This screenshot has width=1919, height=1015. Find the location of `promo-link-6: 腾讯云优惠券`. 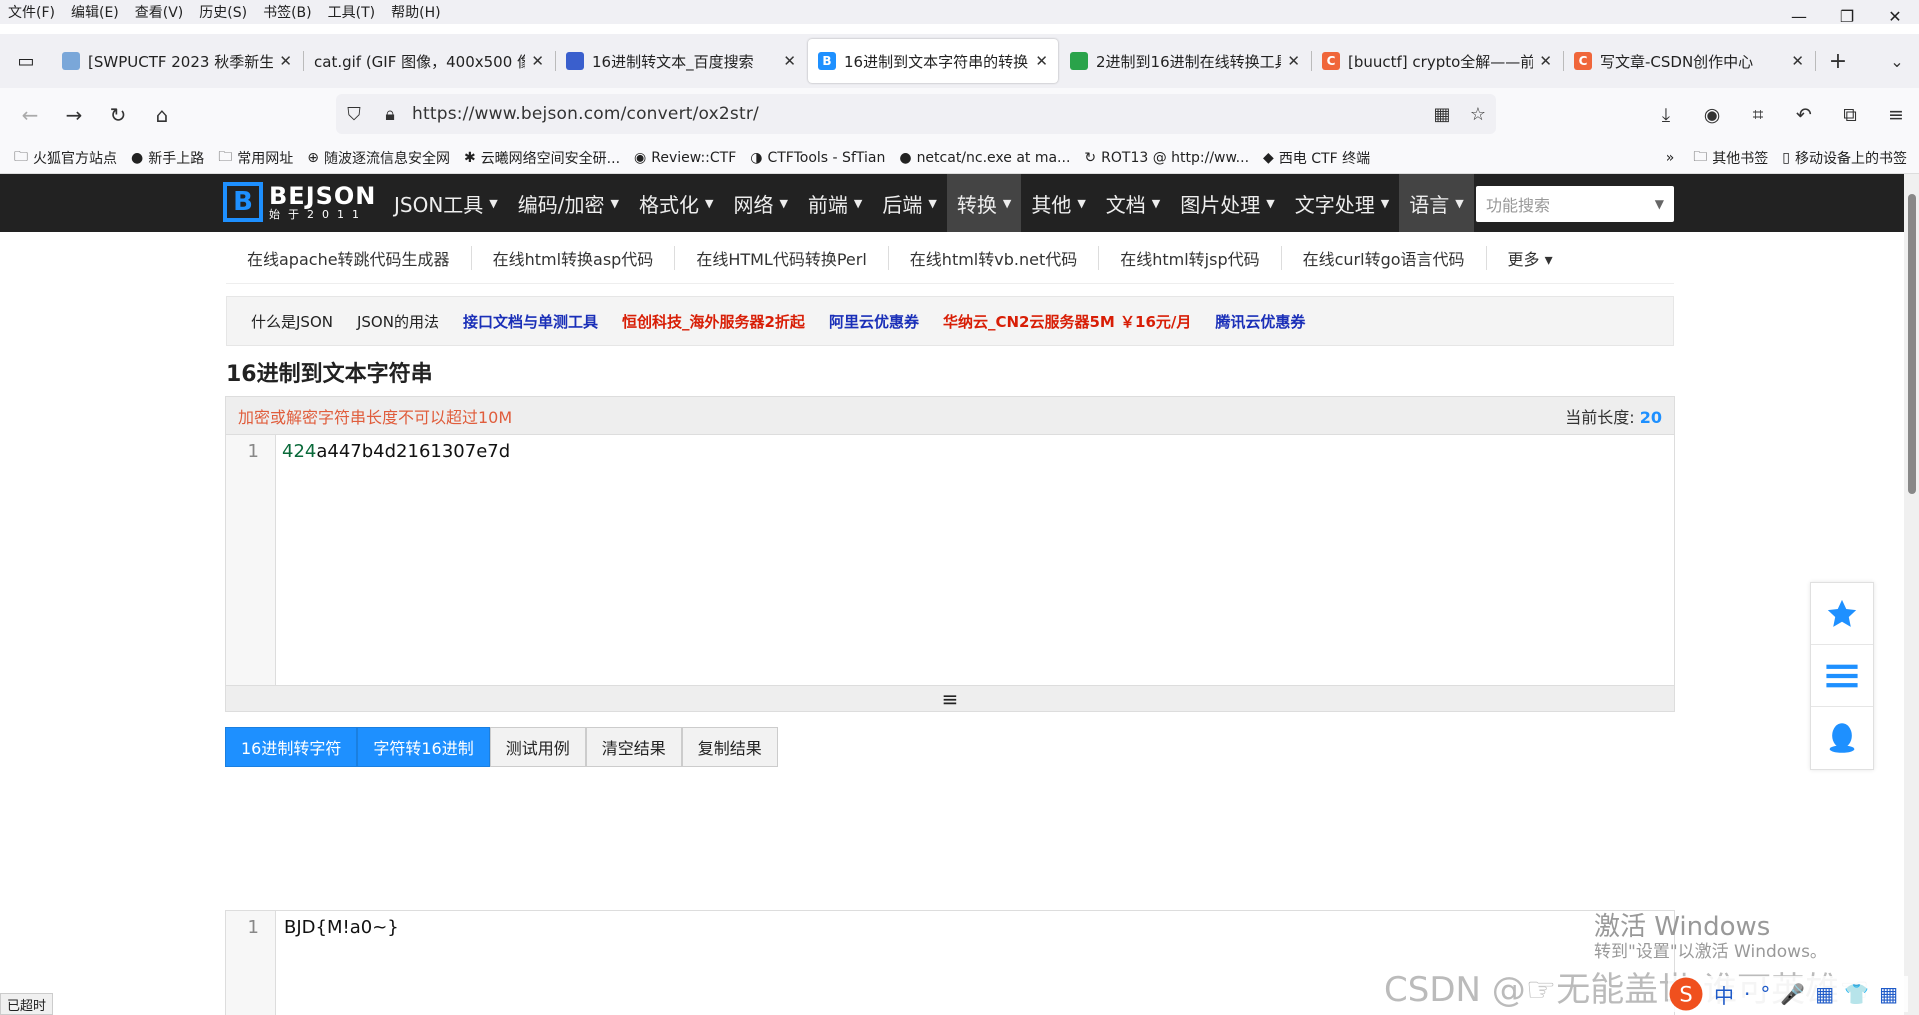

promo-link-6: 腾讯云优惠券 is located at coordinates (1260, 321).